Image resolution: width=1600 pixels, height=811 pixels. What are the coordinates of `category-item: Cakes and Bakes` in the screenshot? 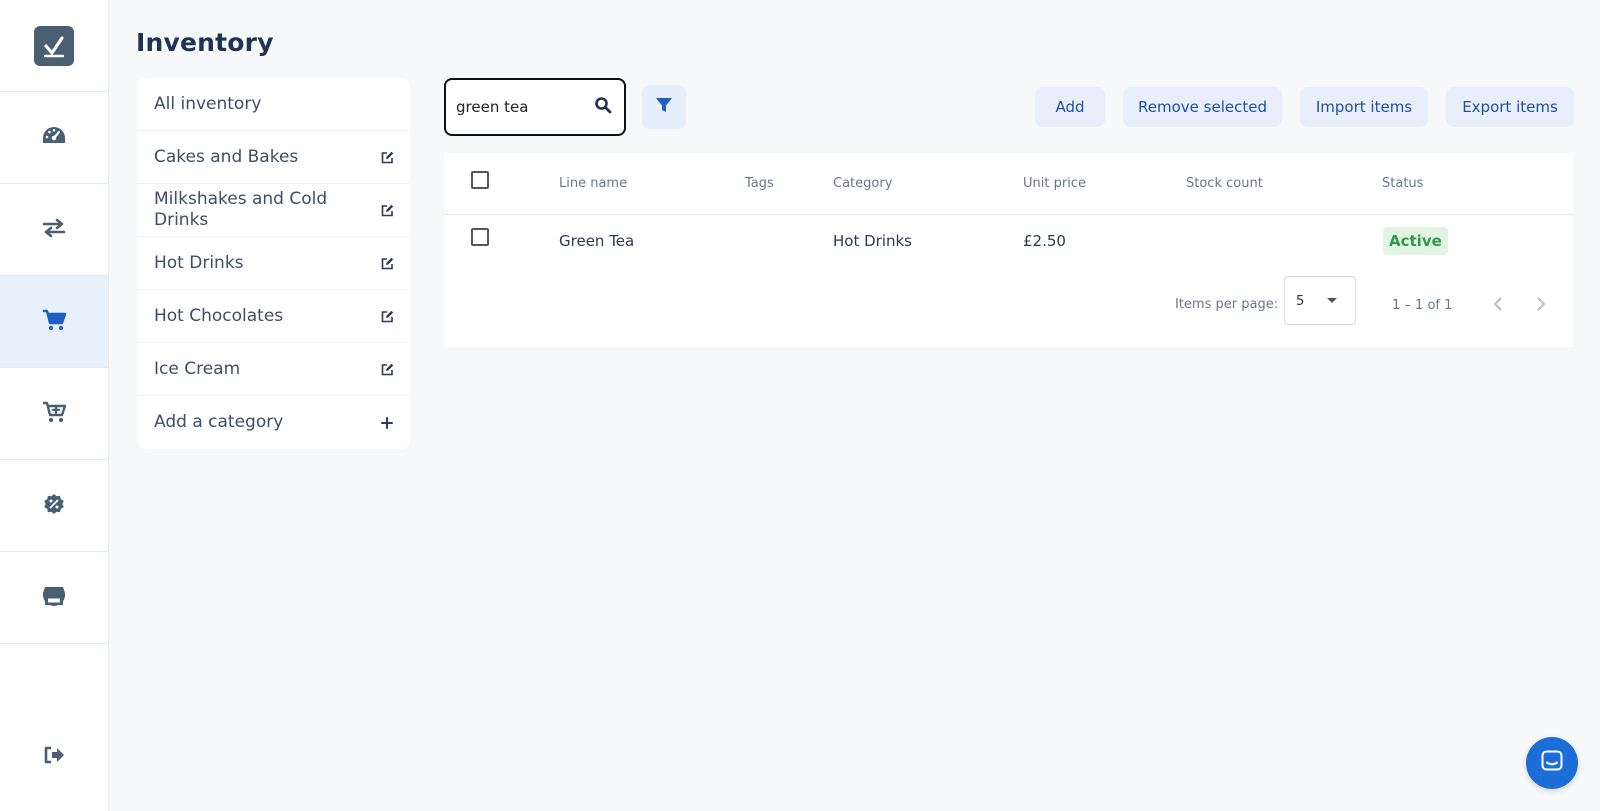 It's located at (273, 157).